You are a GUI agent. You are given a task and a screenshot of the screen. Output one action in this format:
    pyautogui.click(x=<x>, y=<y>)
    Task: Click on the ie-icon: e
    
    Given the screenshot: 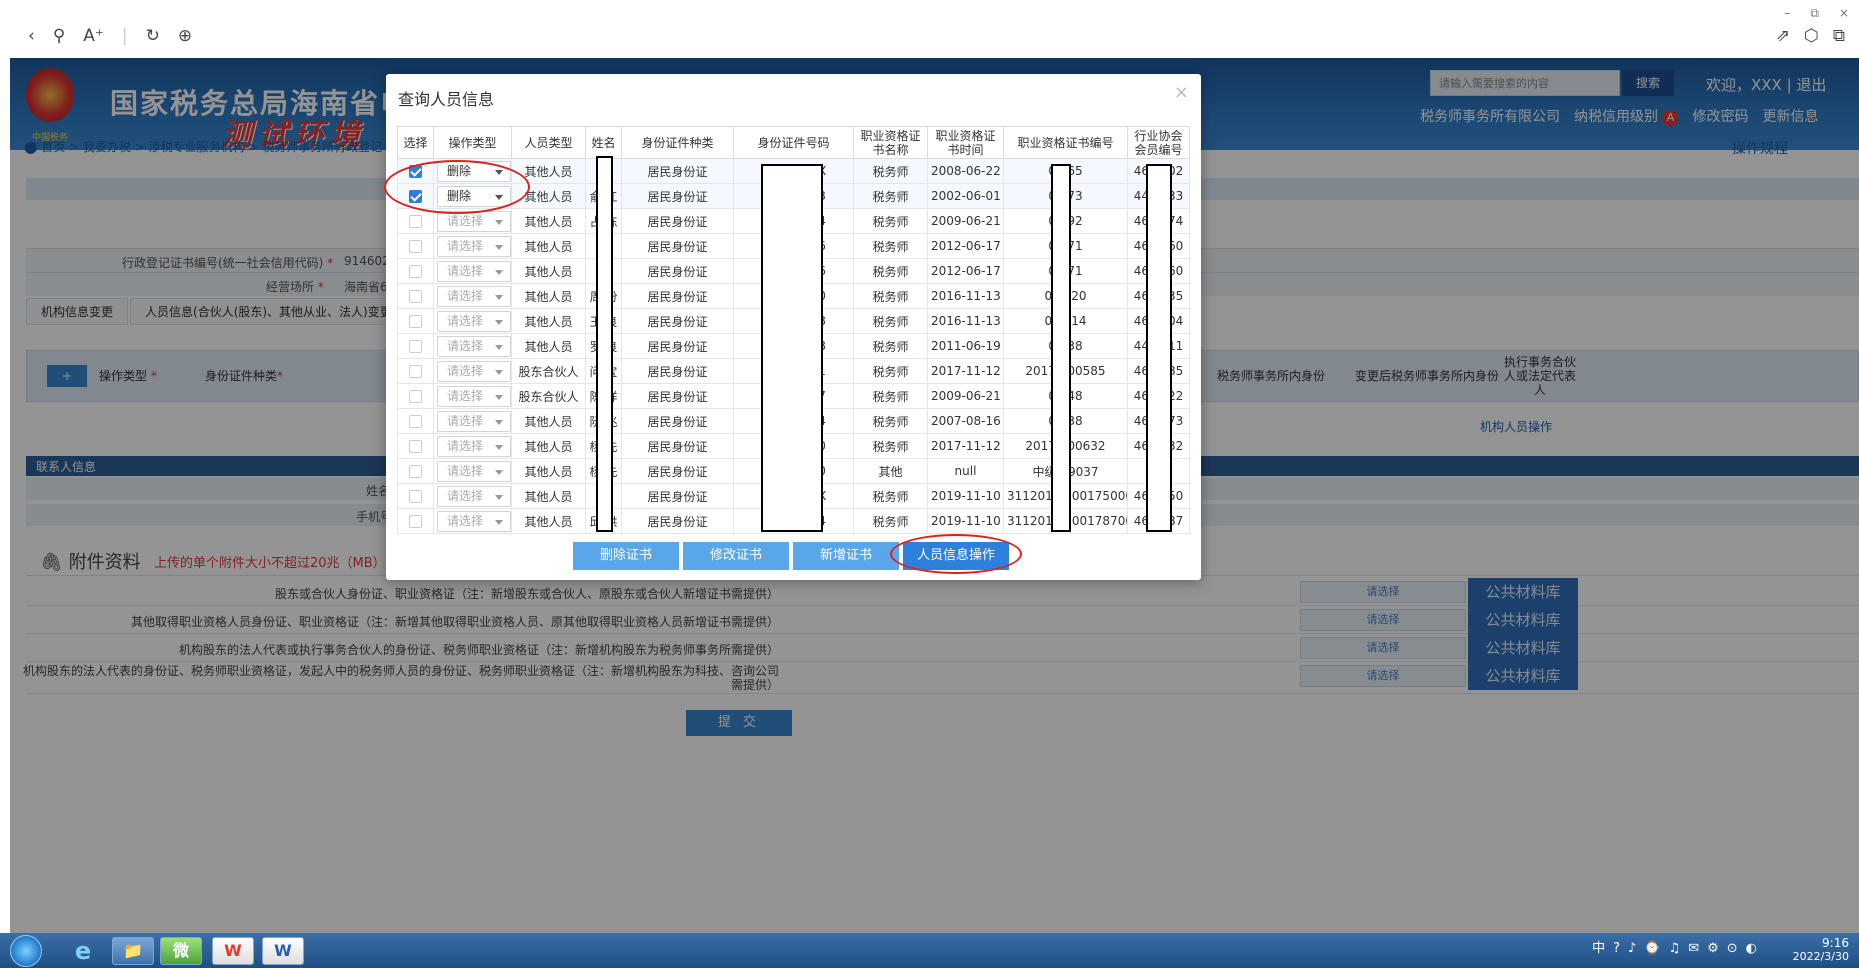 What is the action you would take?
    pyautogui.click(x=83, y=951)
    